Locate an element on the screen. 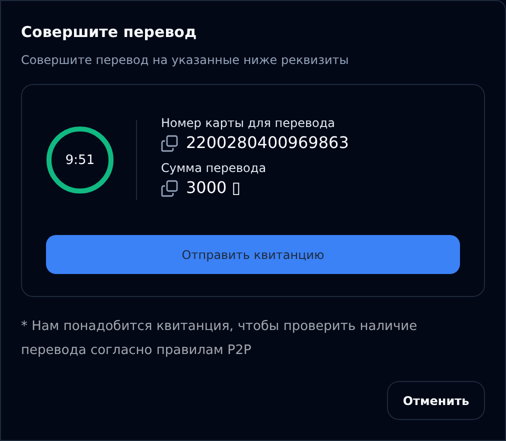  cancel-button: Отменить is located at coordinates (436, 400).